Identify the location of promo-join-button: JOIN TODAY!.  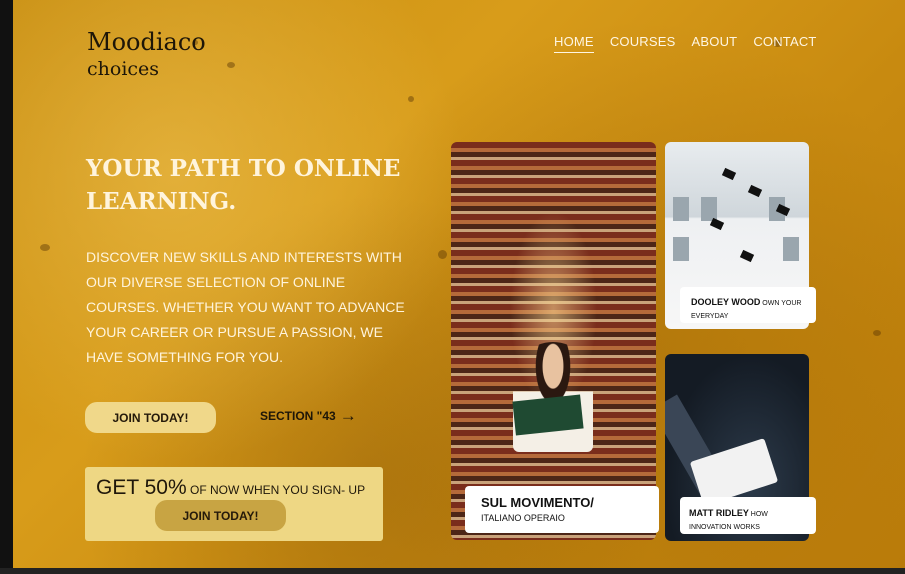
(220, 515).